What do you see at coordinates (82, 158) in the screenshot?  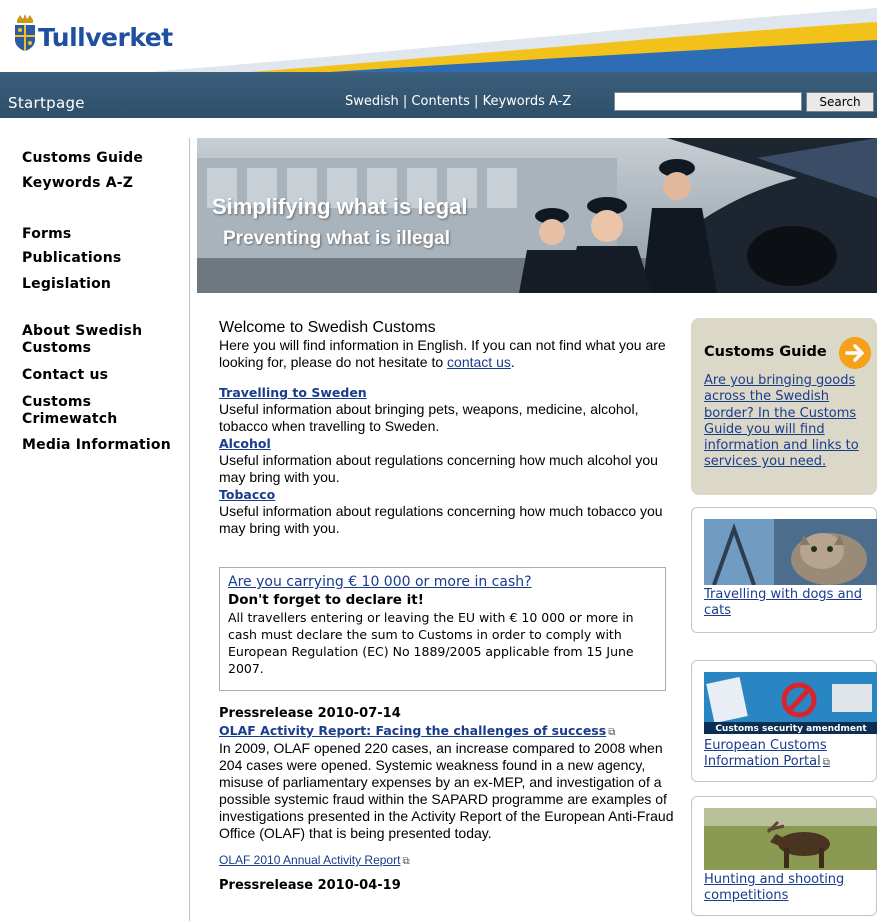 I see `sidebar-item-customs-guide: Customs Guide` at bounding box center [82, 158].